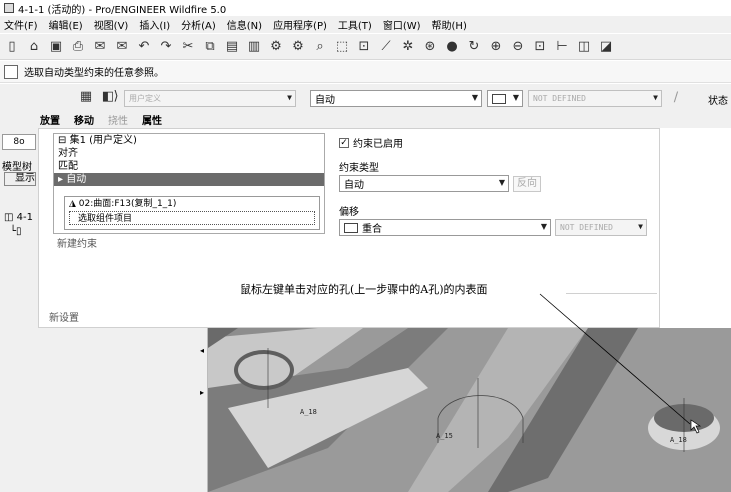 The image size is (731, 492). What do you see at coordinates (325, 100) in the screenshot?
I see `constraint-type-value: 自动` at bounding box center [325, 100].